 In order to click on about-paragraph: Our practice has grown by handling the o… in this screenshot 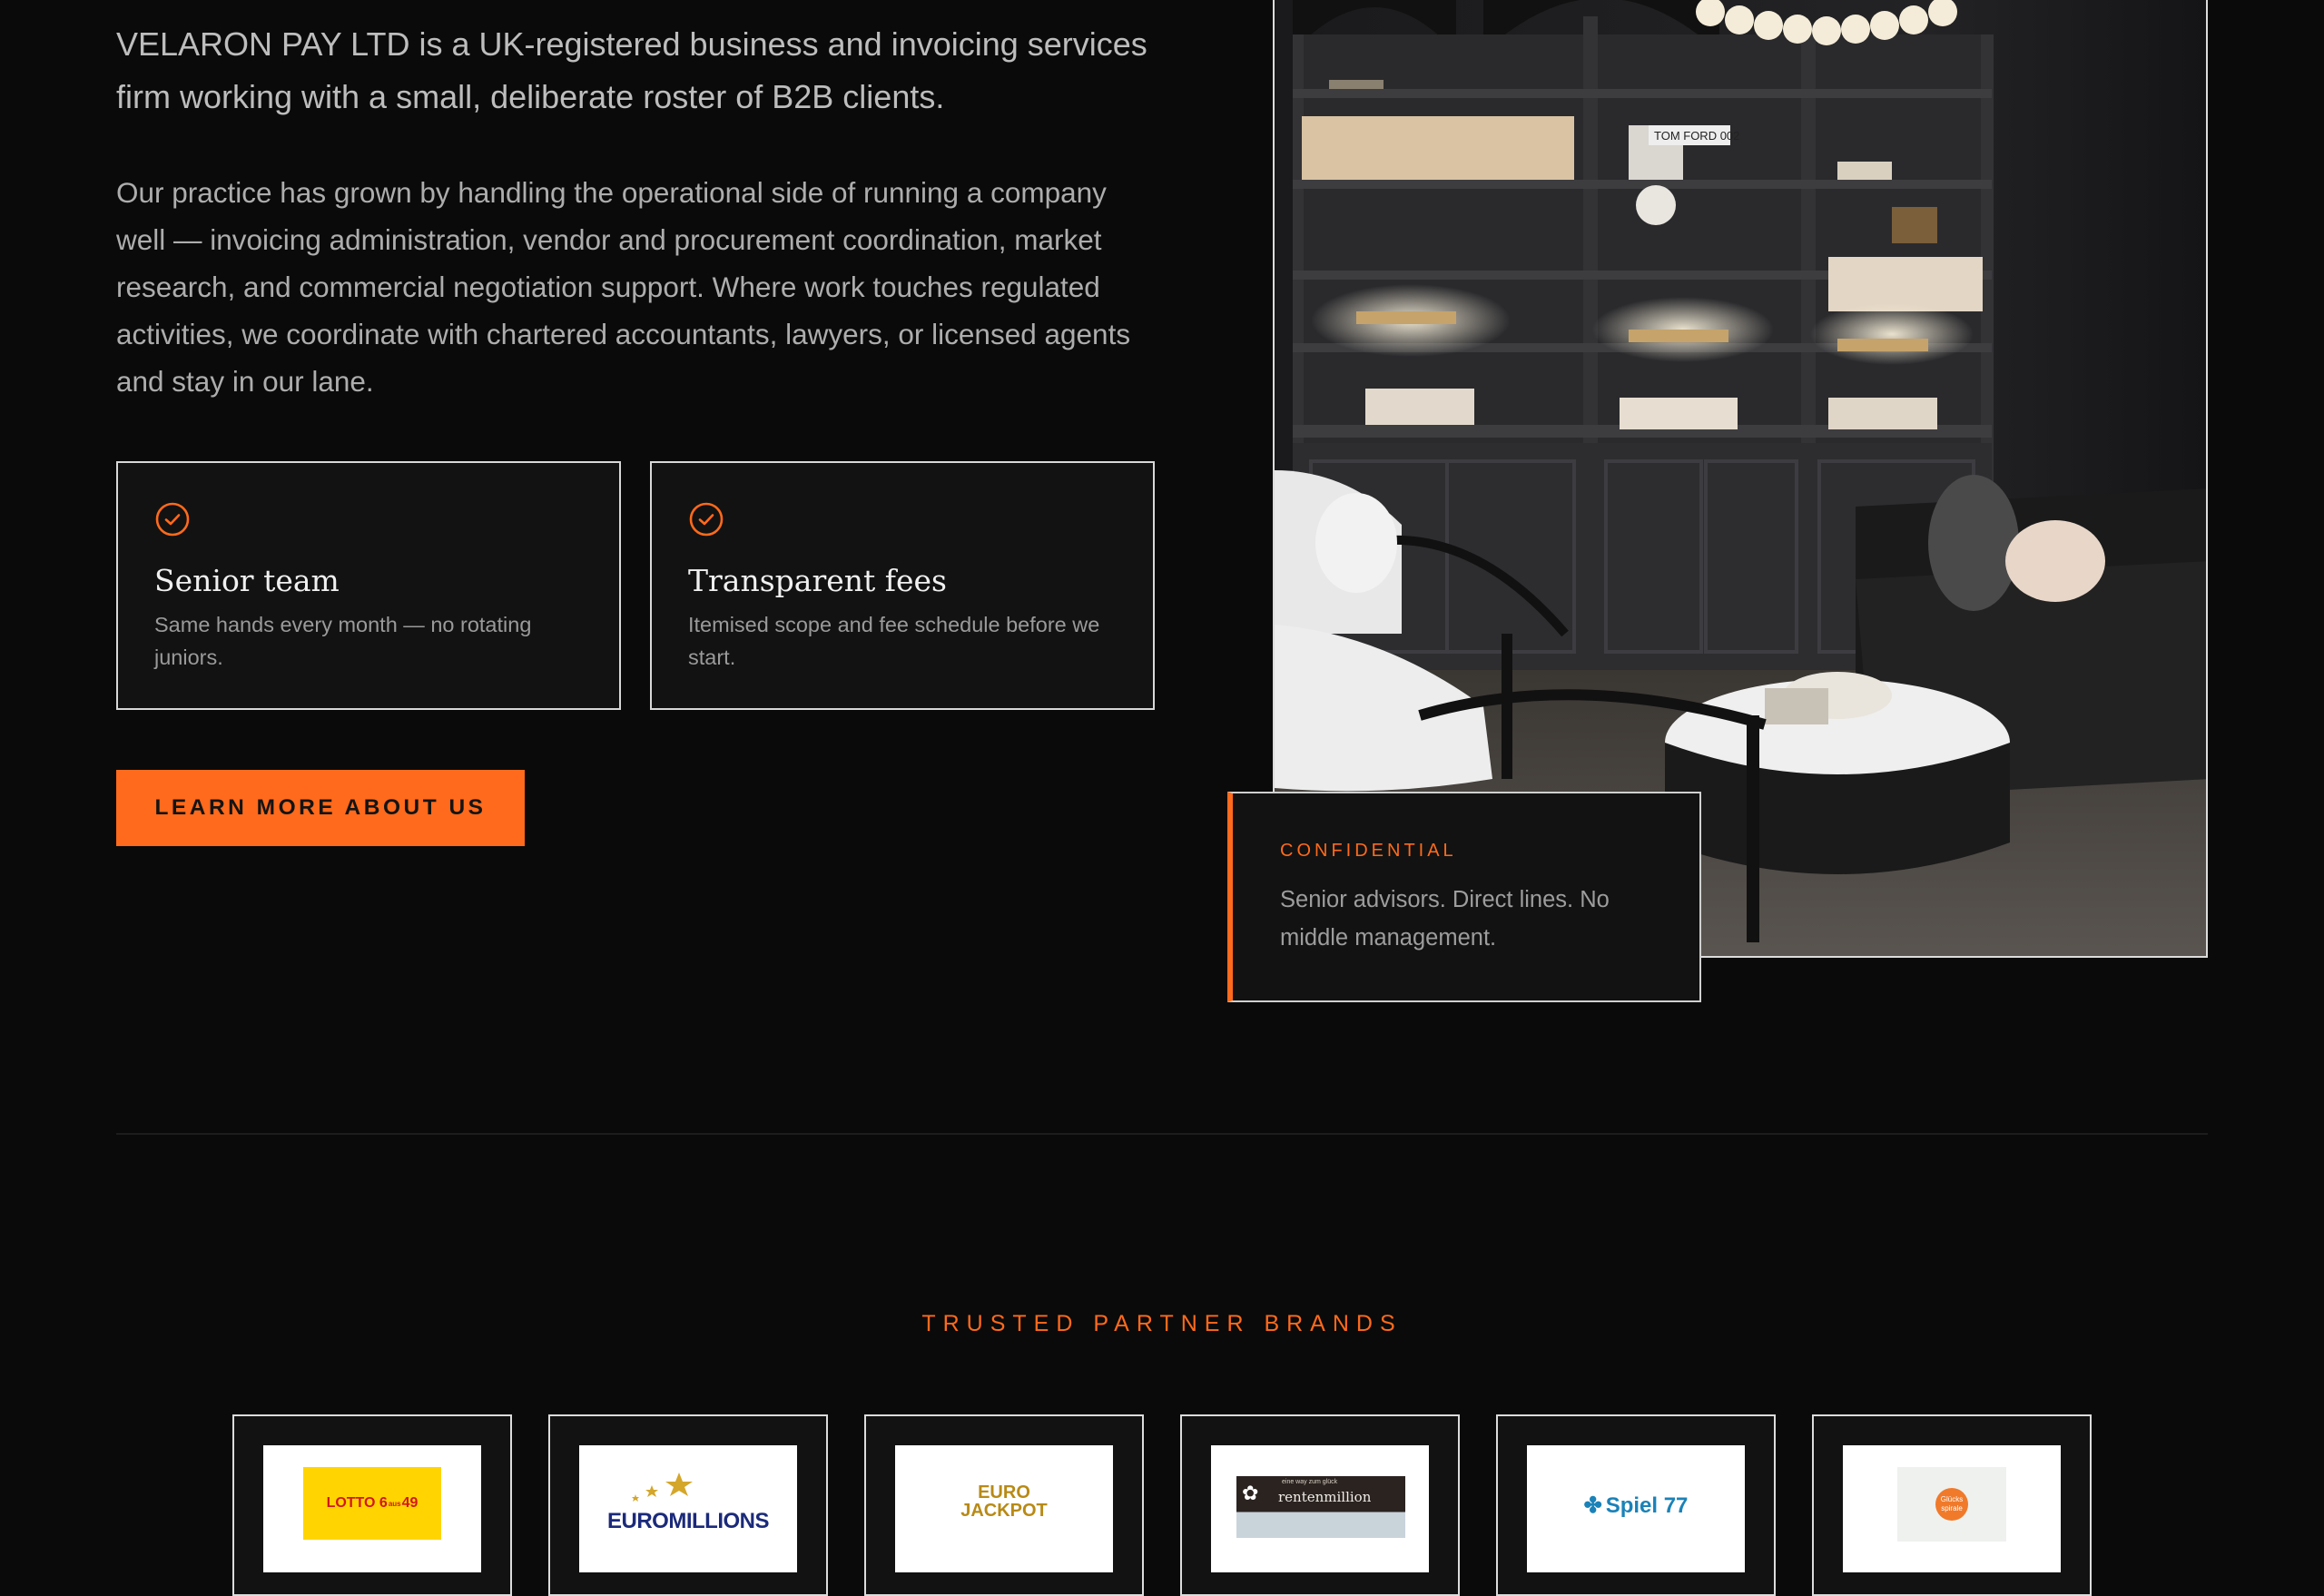, I will do `click(623, 287)`.